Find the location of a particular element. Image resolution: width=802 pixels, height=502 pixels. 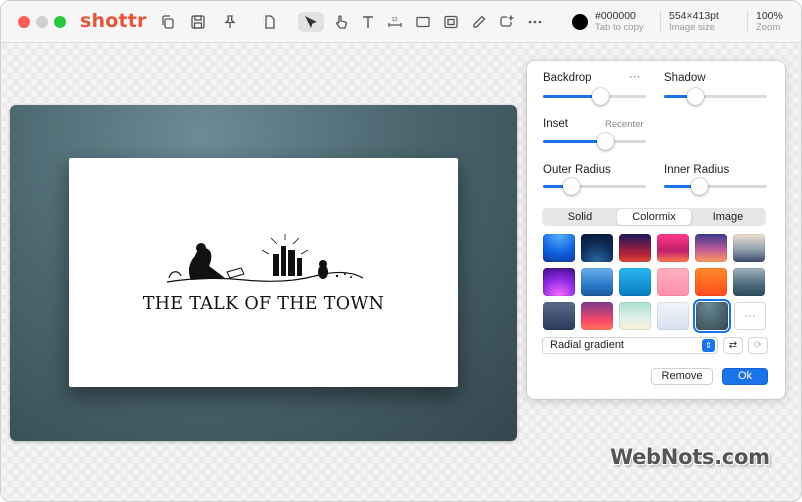

frame-icon is located at coordinates (451, 22).